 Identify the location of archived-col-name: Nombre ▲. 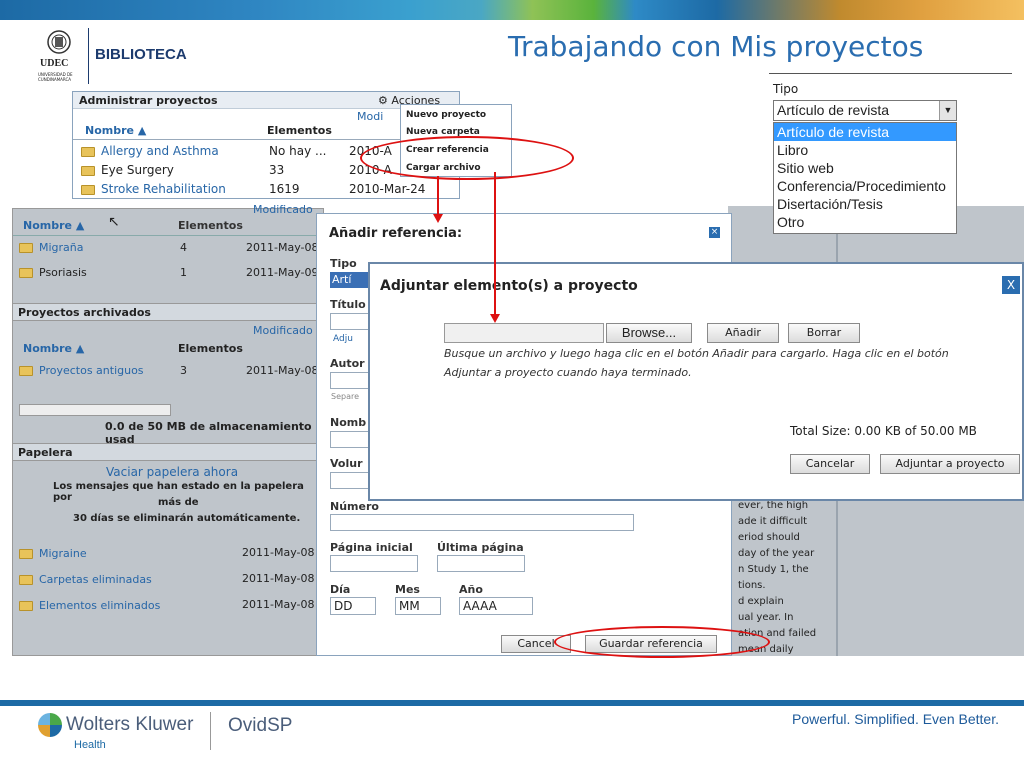
(53, 348).